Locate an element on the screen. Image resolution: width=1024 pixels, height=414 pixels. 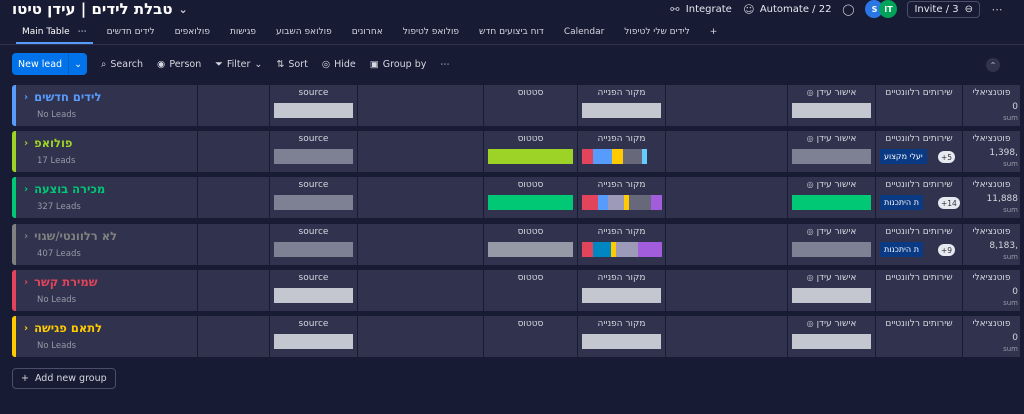
group-title: › מכירה בוצעה is located at coordinates (64, 189).